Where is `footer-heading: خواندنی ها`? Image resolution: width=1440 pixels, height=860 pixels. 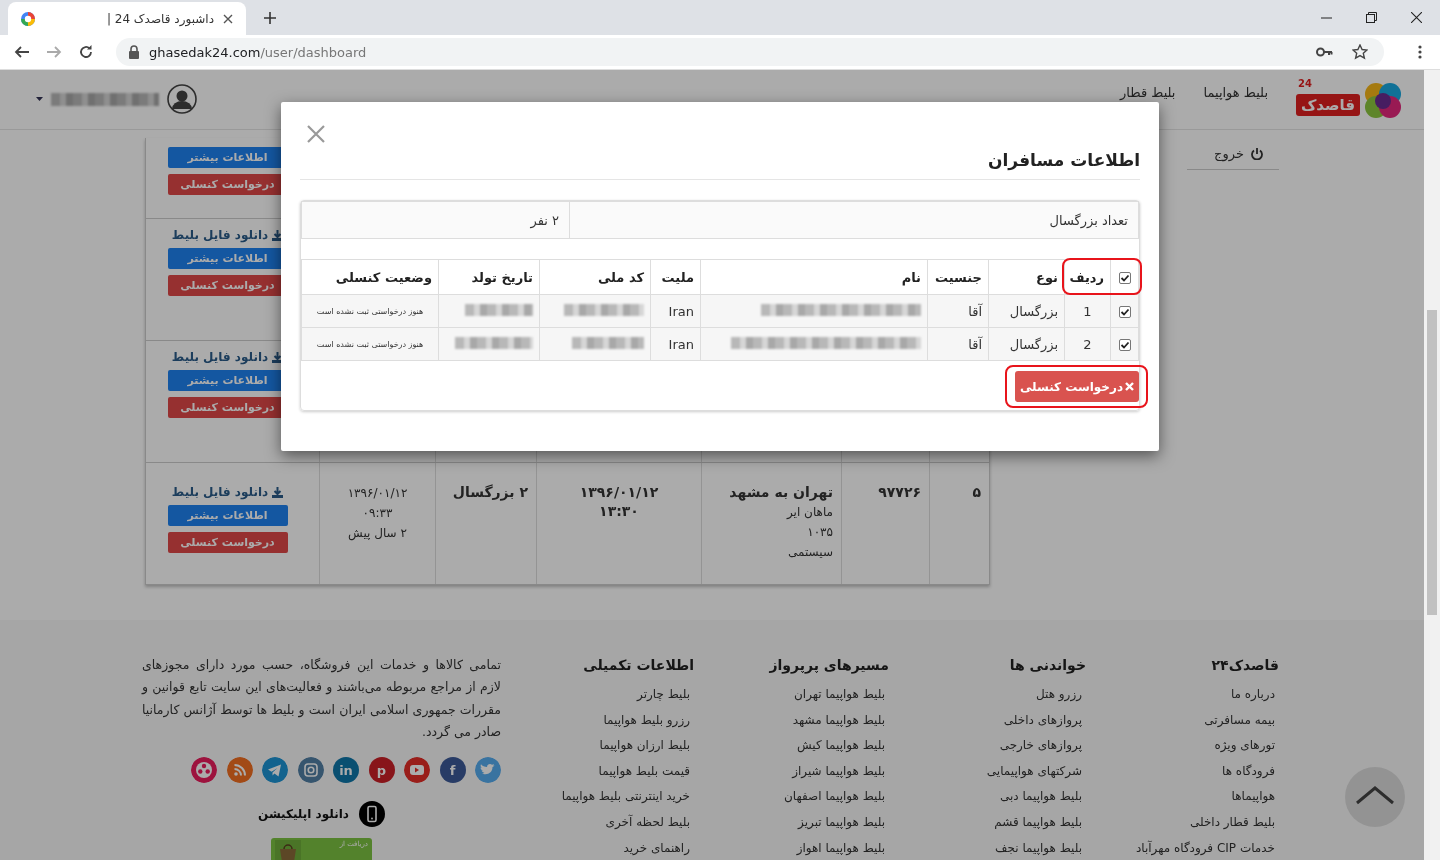 footer-heading: خواندنی ها is located at coordinates (1047, 666).